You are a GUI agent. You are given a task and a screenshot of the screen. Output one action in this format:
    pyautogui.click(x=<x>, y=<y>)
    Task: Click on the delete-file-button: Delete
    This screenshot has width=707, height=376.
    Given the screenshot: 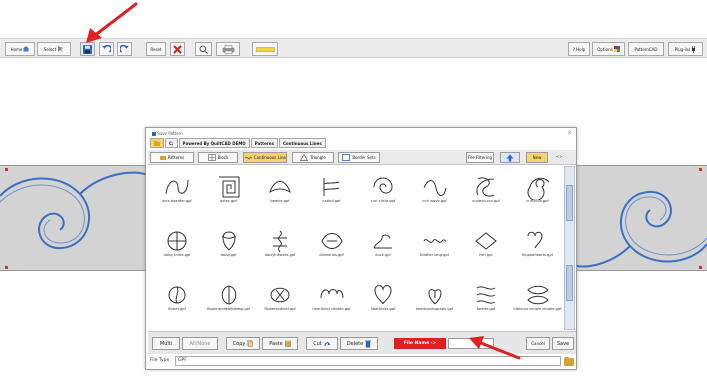 What is the action you would take?
    pyautogui.click(x=359, y=343)
    